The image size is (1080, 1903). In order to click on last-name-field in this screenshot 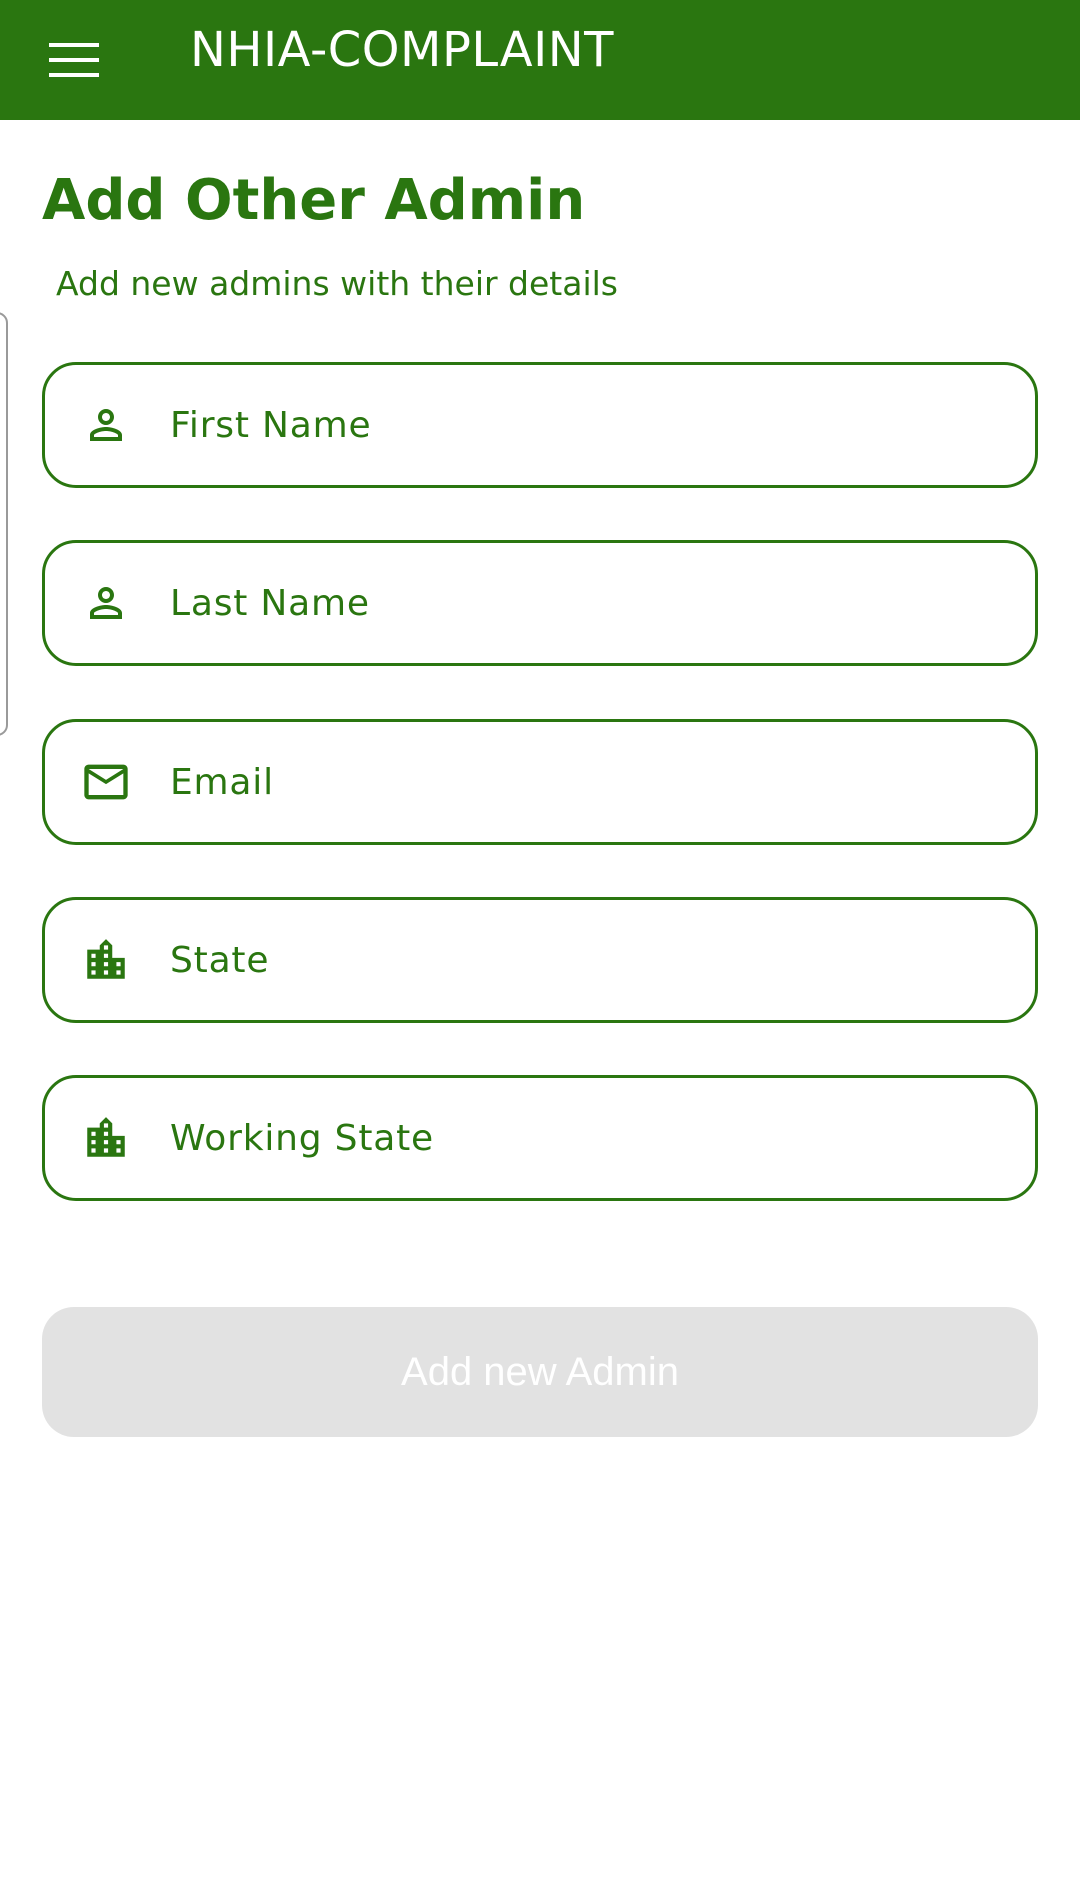, I will do `click(540, 603)`.